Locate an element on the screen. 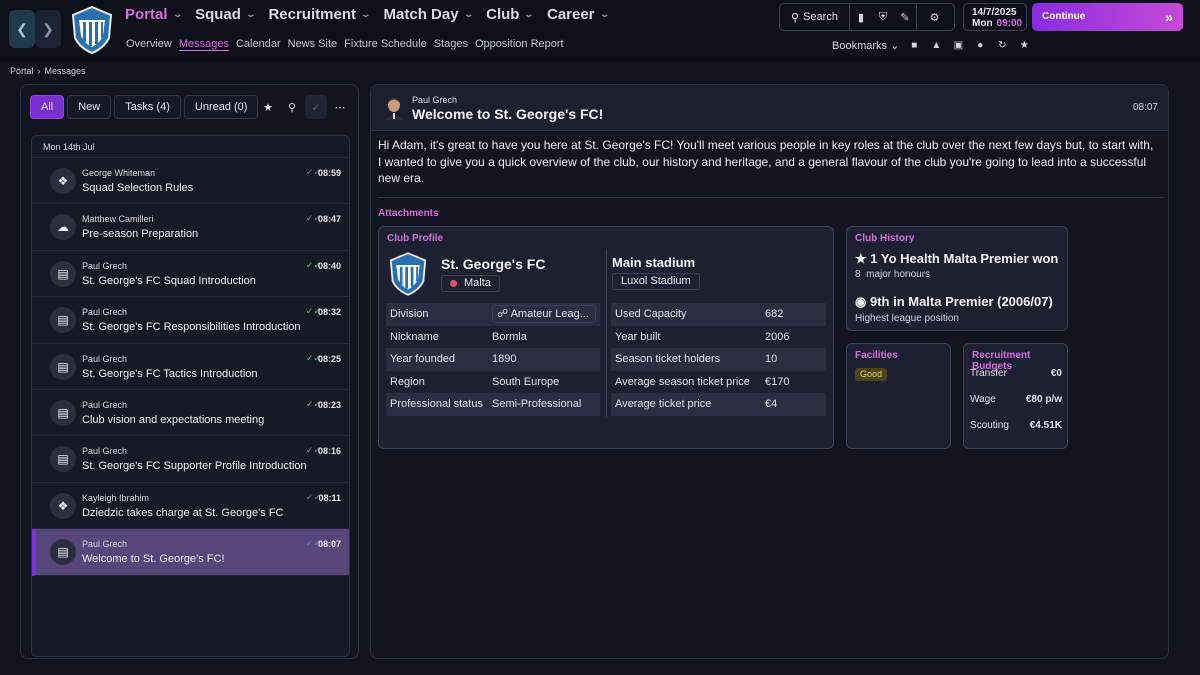 The width and height of the screenshot is (1200, 675). subnav-opposition-report: Opposition Report is located at coordinates (519, 44).